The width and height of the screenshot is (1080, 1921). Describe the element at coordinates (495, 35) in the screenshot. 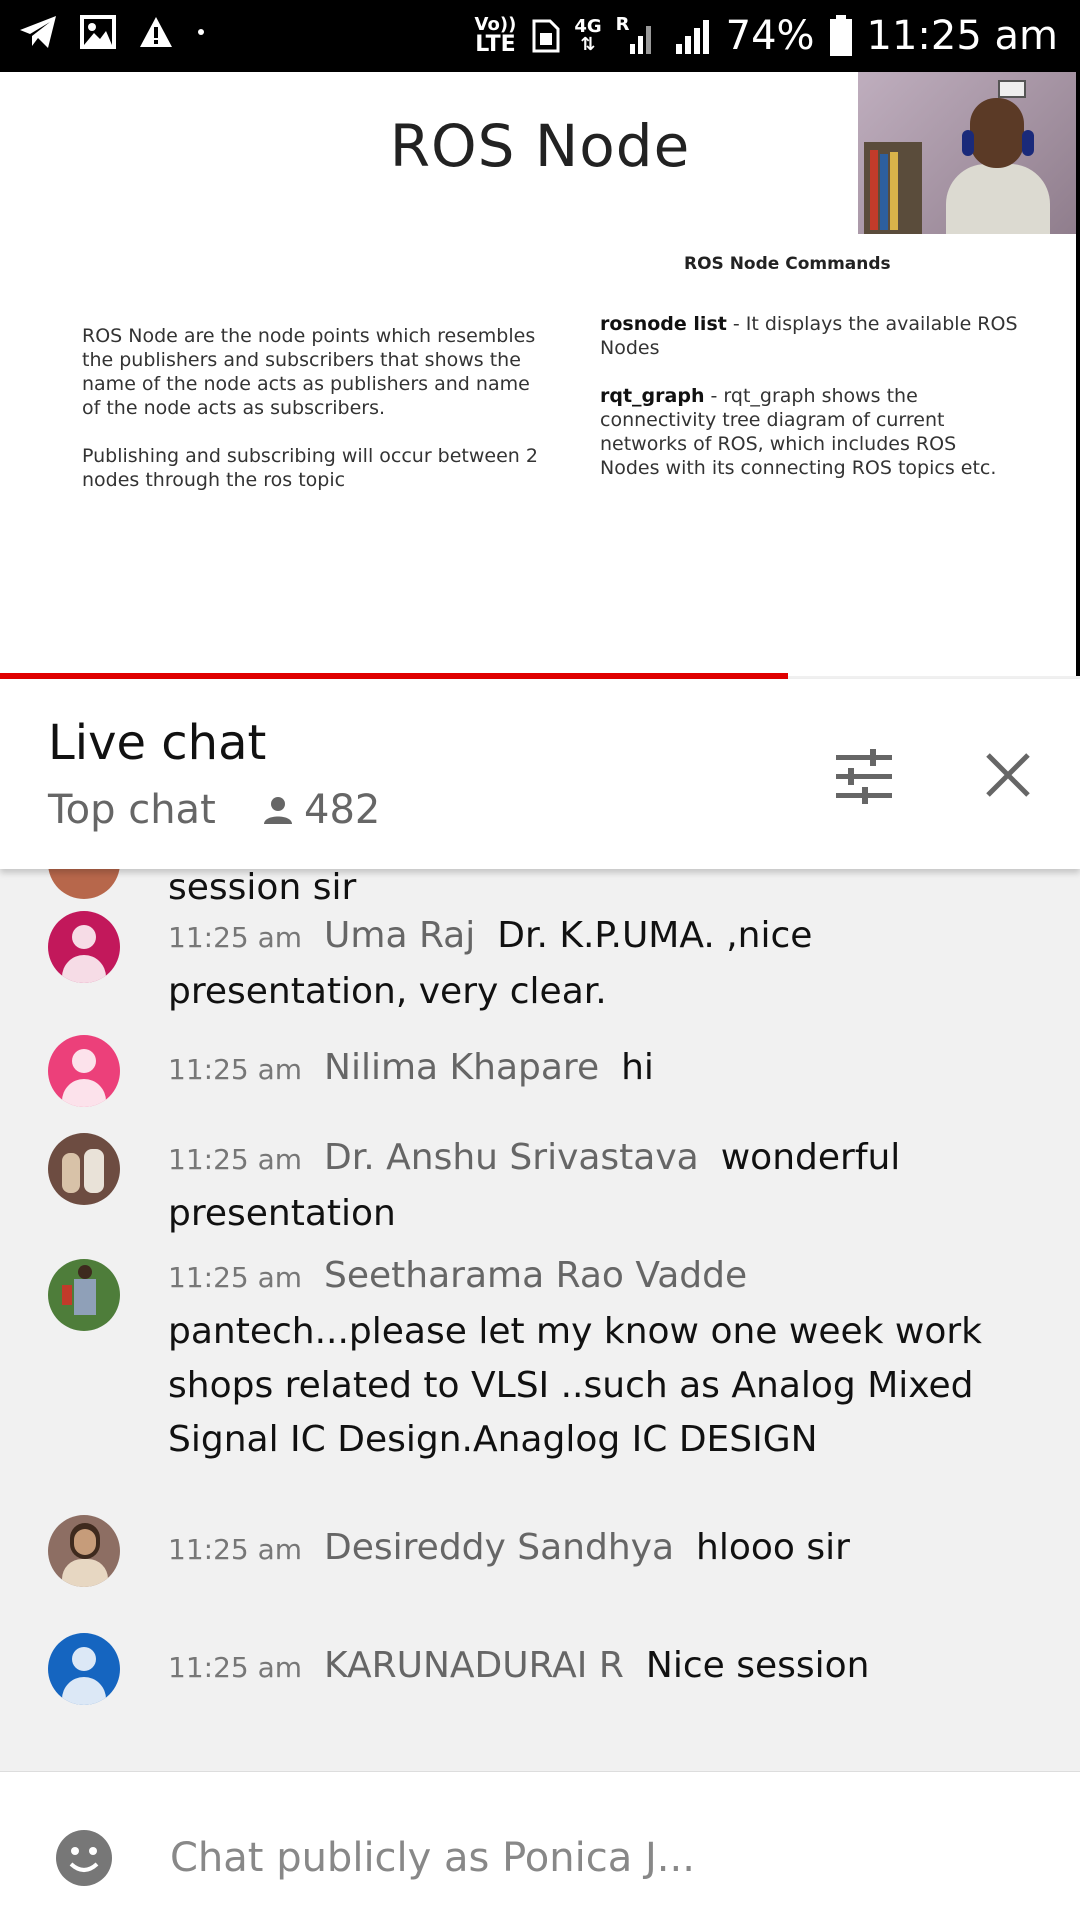

I see `volte-indicator: Vo)) LTE` at that location.